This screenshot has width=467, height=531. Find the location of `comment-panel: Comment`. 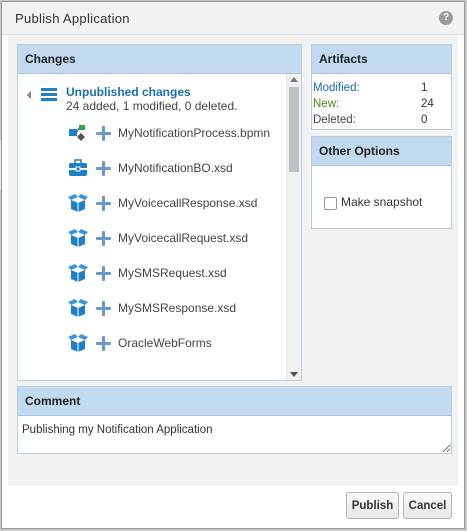

comment-panel: Comment is located at coordinates (234, 420).